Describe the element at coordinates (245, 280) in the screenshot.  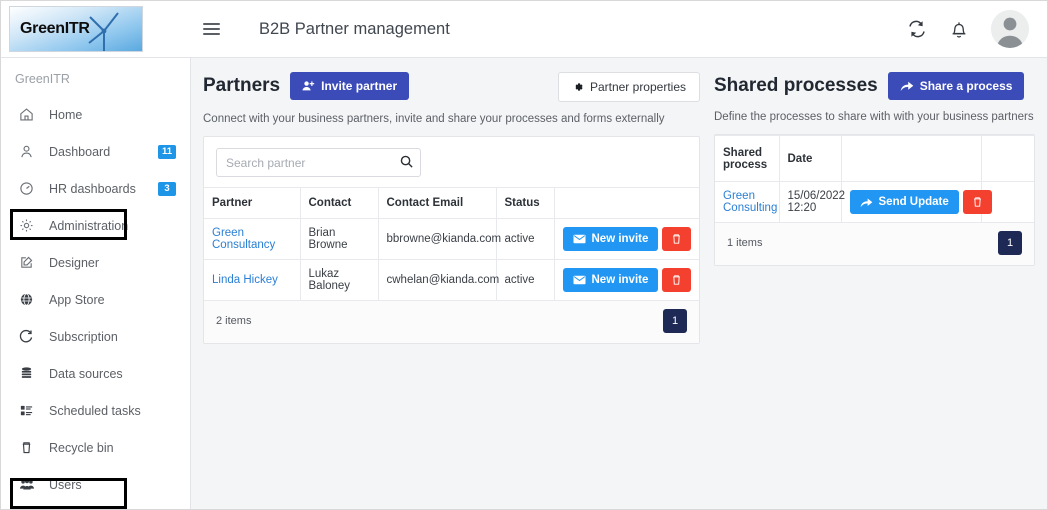
I see `partner-link: Linda Hickey` at that location.